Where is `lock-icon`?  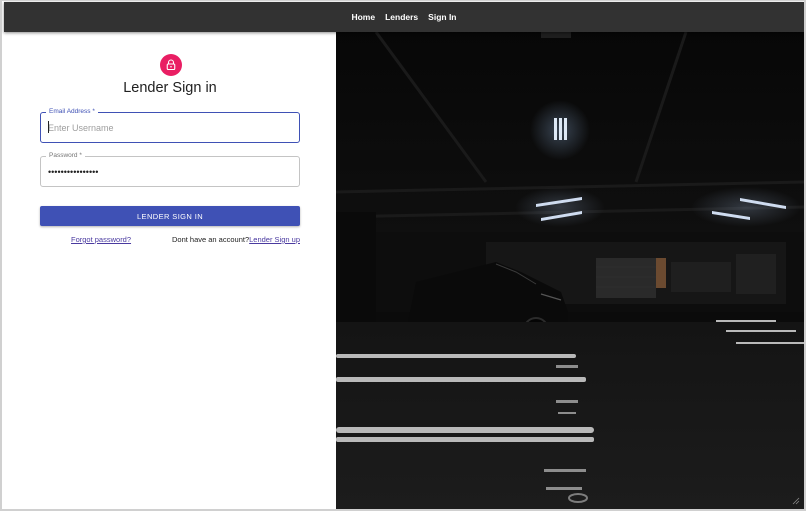 lock-icon is located at coordinates (171, 65).